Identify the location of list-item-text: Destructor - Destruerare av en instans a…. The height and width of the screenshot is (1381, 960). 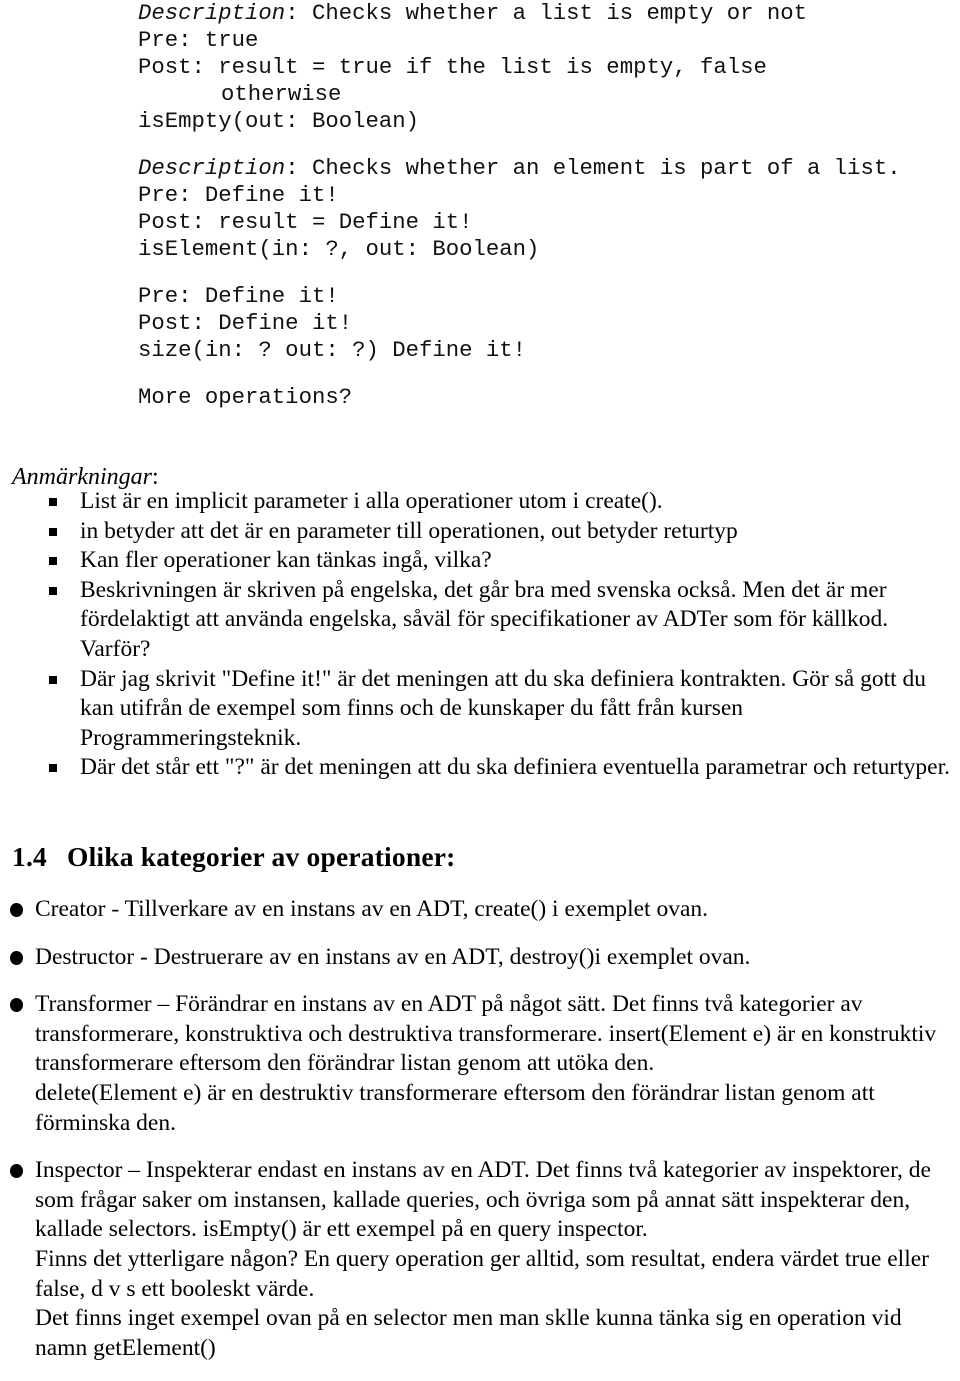
(393, 956).